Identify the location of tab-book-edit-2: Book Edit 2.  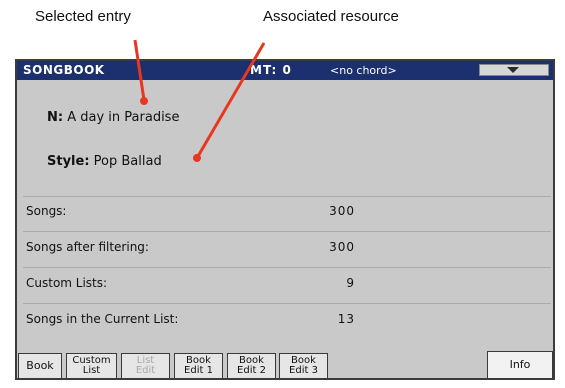
(251, 365).